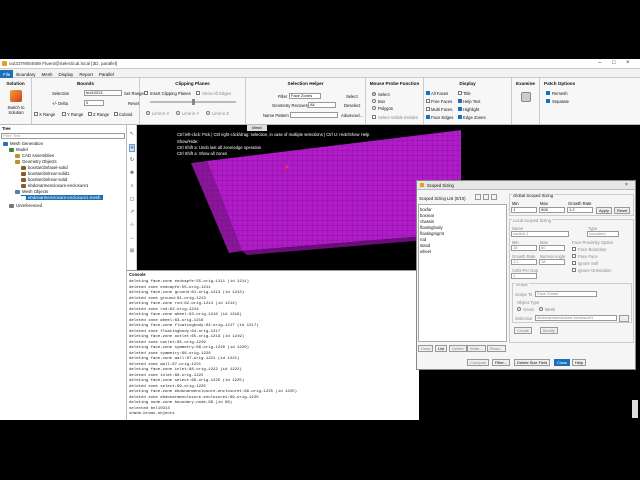 The image size is (640, 480). What do you see at coordinates (36, 114) in the screenshot?
I see `x-range-checkbox` at bounding box center [36, 114].